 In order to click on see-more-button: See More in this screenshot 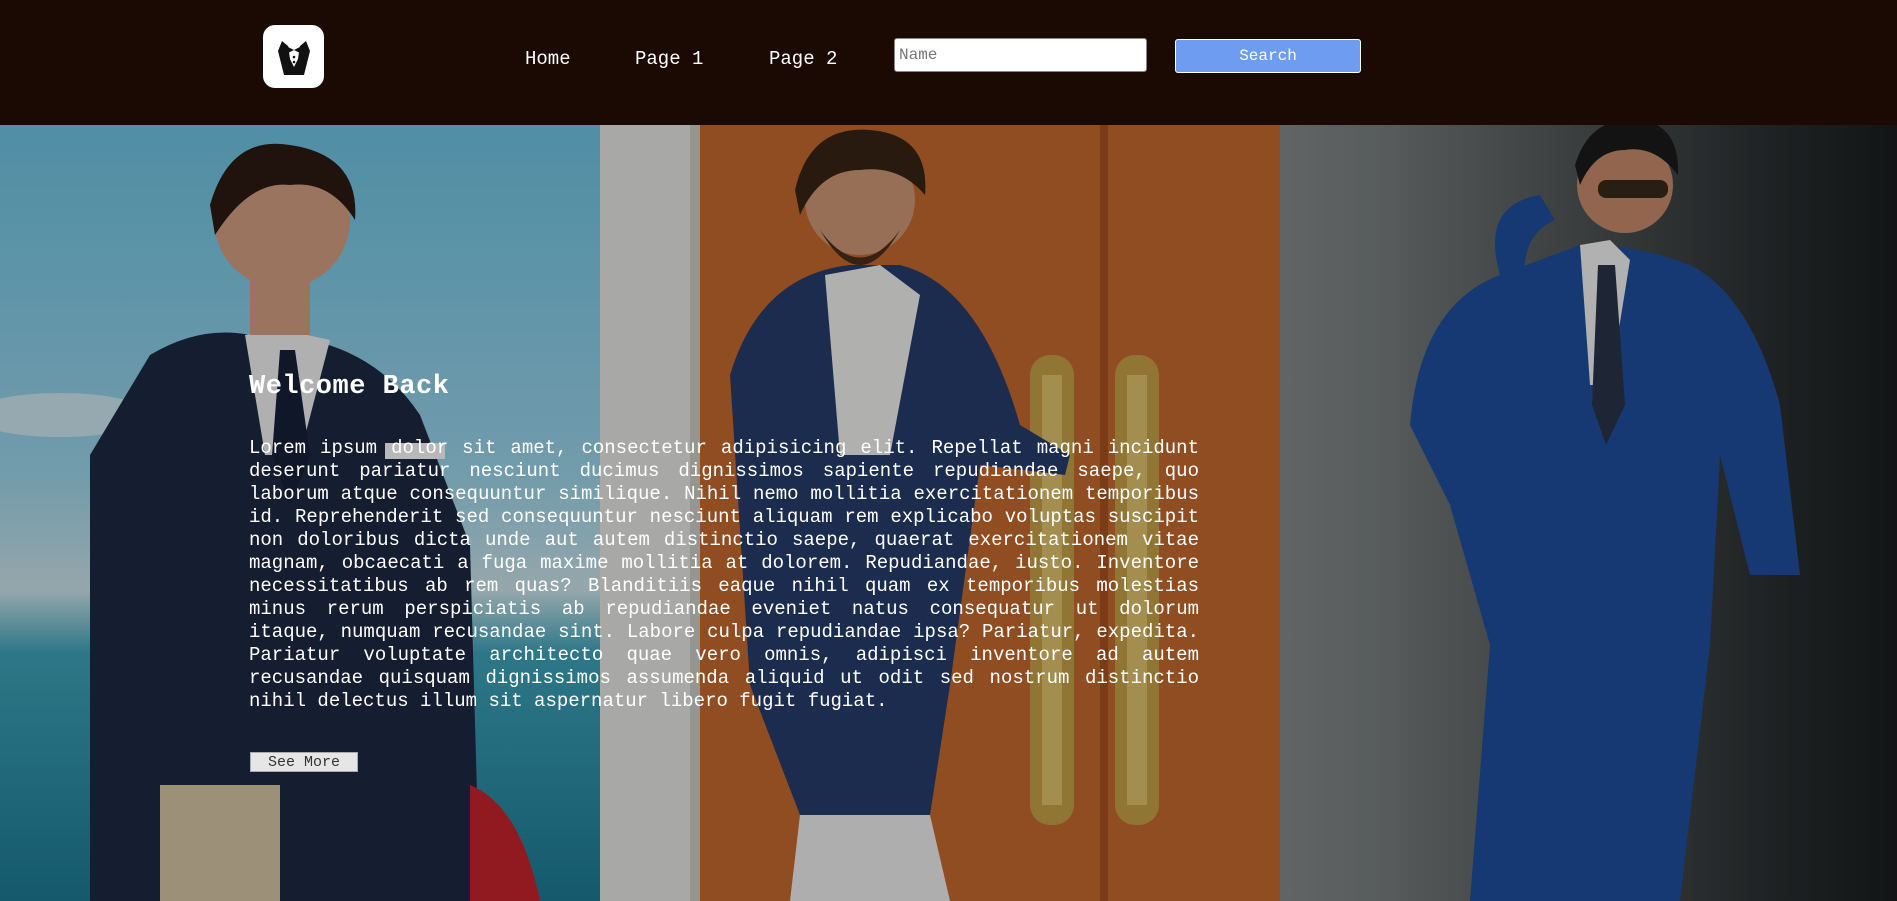, I will do `click(304, 762)`.